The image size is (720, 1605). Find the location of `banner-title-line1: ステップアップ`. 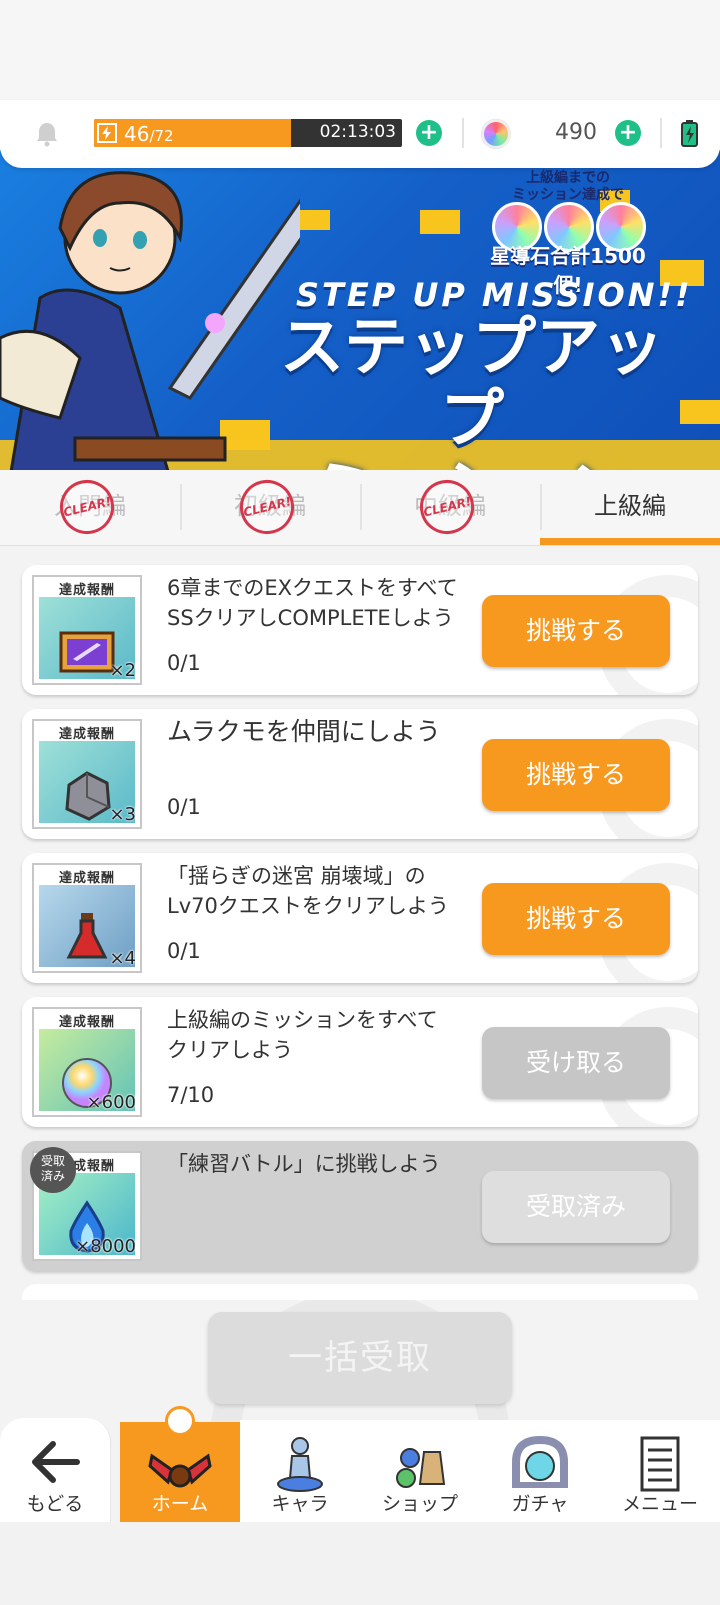

banner-title-line1: ステップアップ is located at coordinates (472, 384).